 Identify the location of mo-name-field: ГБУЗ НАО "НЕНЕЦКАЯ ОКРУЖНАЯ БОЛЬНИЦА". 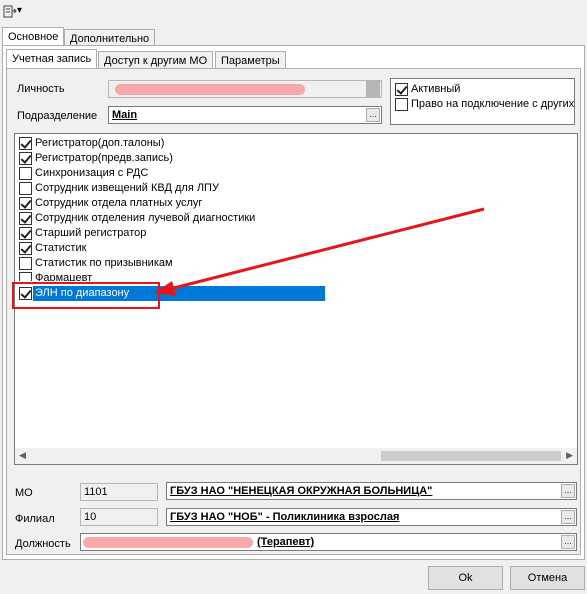
(371, 491).